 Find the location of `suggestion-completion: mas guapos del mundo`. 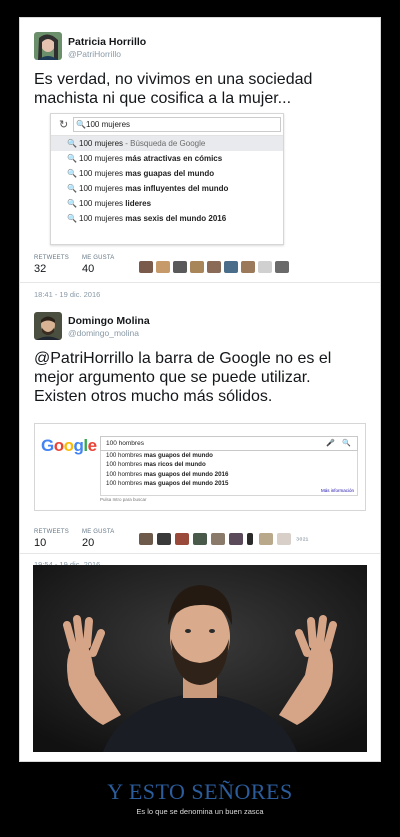

suggestion-completion: mas guapos del mundo is located at coordinates (178, 455).